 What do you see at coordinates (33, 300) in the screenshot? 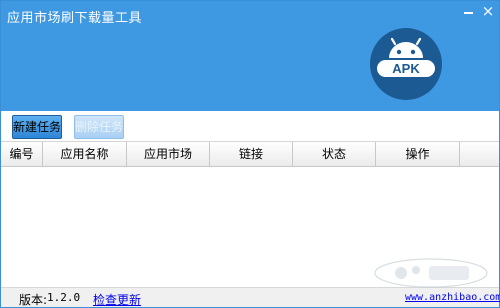
I see `version-label: 版本:` at bounding box center [33, 300].